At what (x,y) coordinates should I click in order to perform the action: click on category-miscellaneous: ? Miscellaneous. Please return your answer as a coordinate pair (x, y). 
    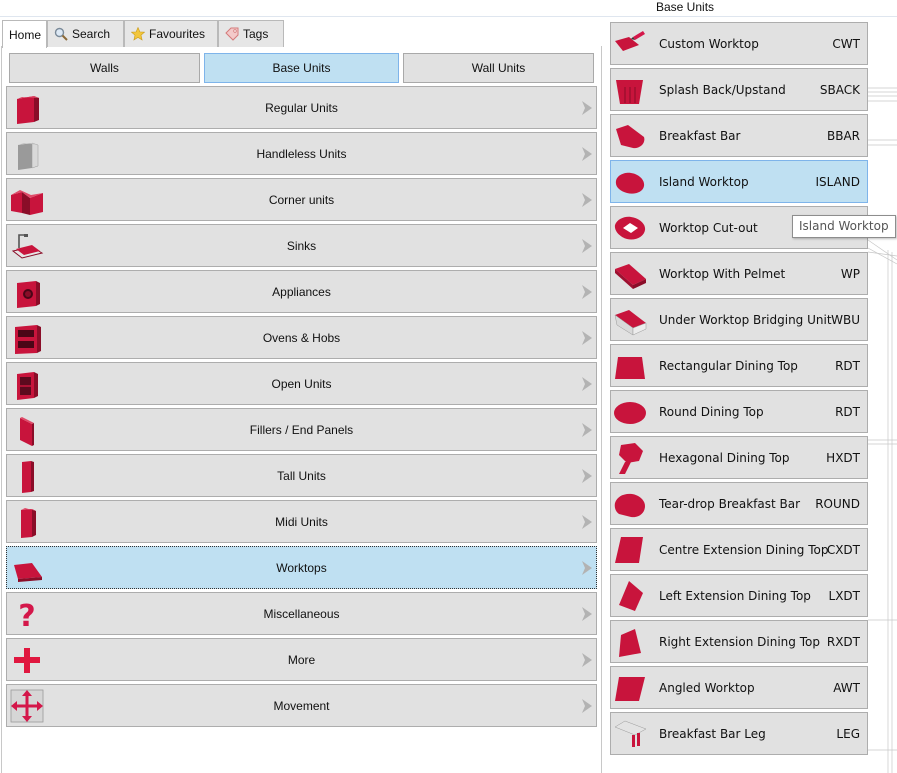
    Looking at the image, I should click on (301, 613).